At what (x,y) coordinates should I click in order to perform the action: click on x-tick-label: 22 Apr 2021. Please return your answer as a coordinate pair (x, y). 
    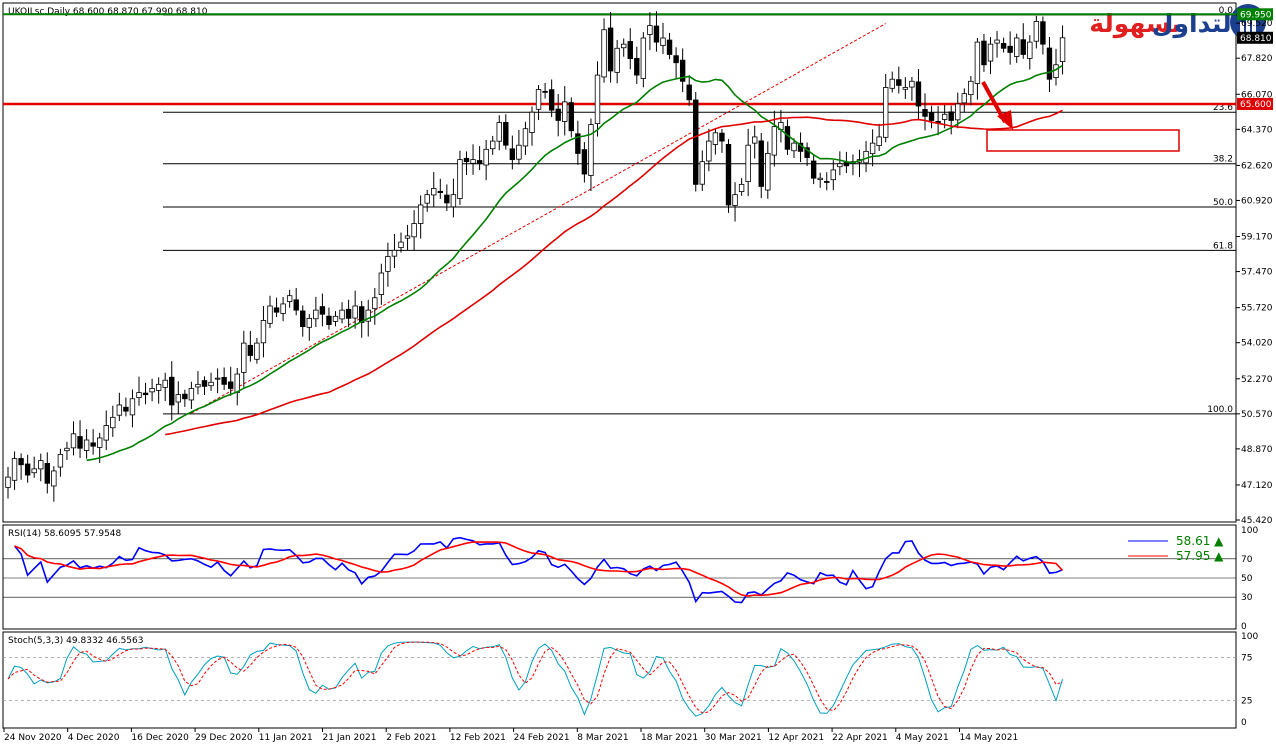
    Looking at the image, I should click on (860, 738).